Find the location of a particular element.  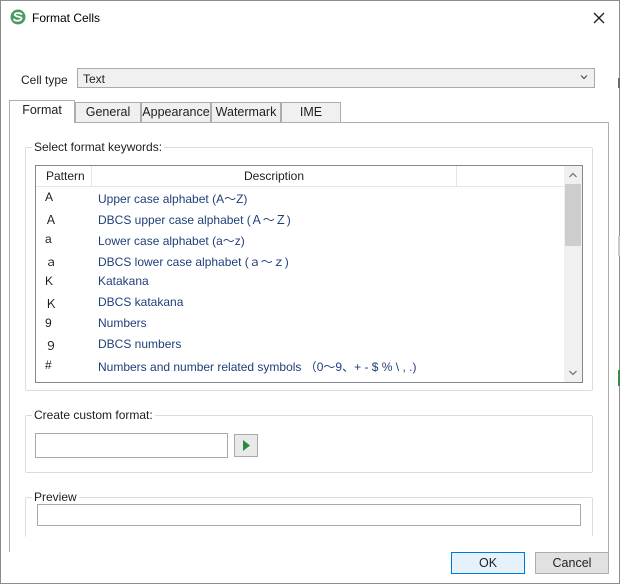

scroll-down-icon is located at coordinates (573, 373).